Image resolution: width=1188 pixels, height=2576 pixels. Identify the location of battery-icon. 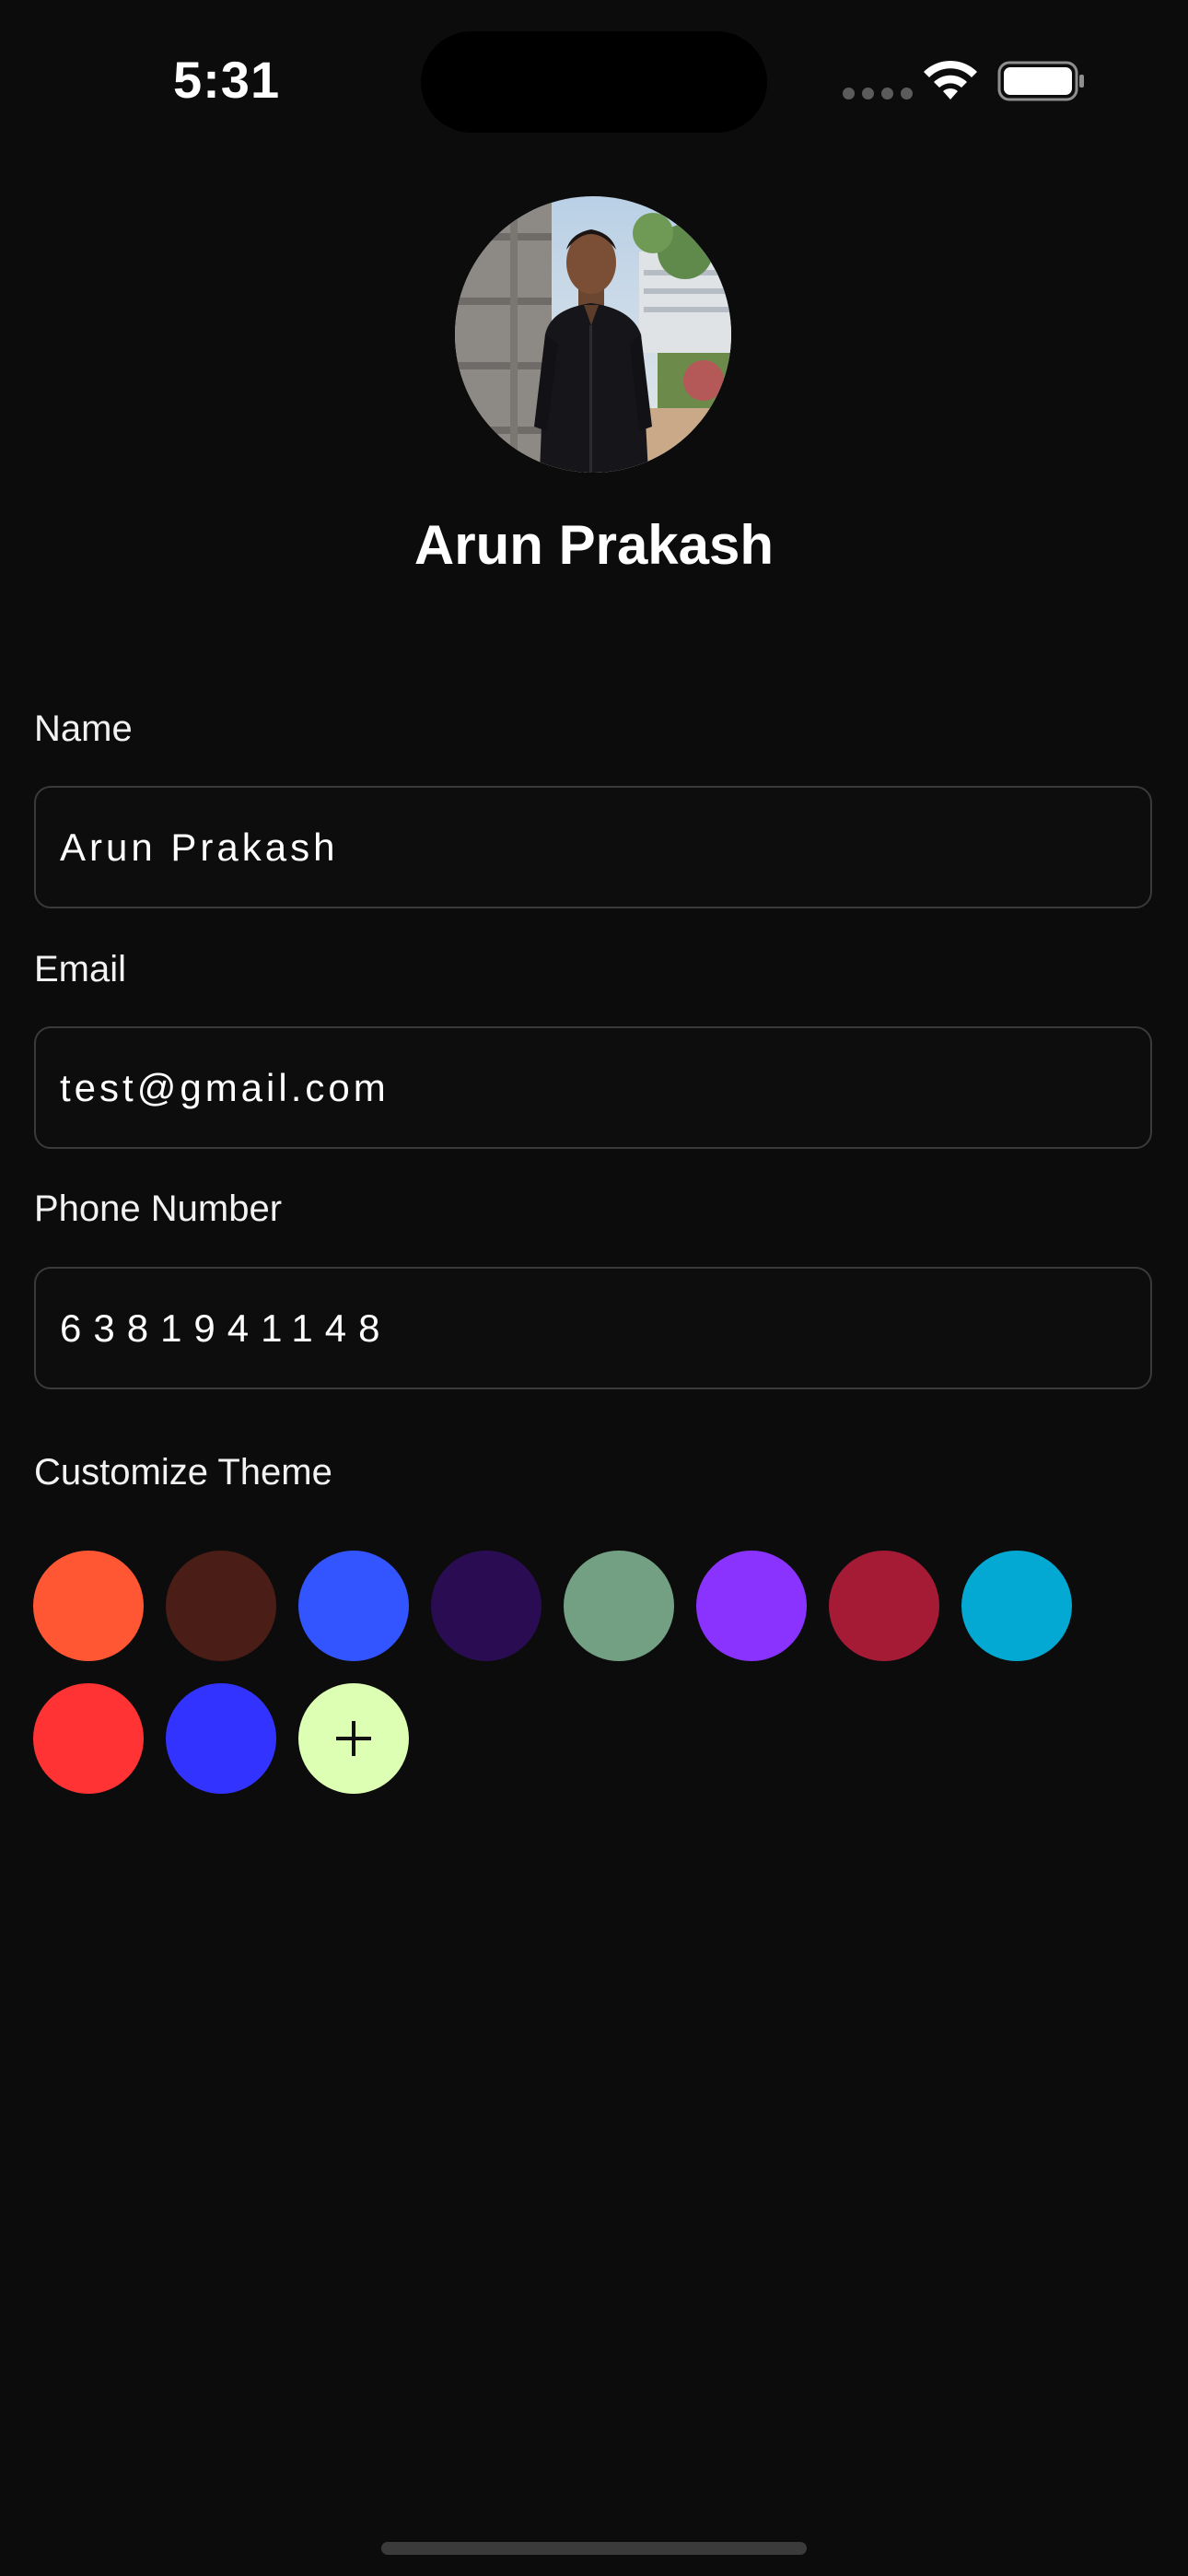
(1040, 81).